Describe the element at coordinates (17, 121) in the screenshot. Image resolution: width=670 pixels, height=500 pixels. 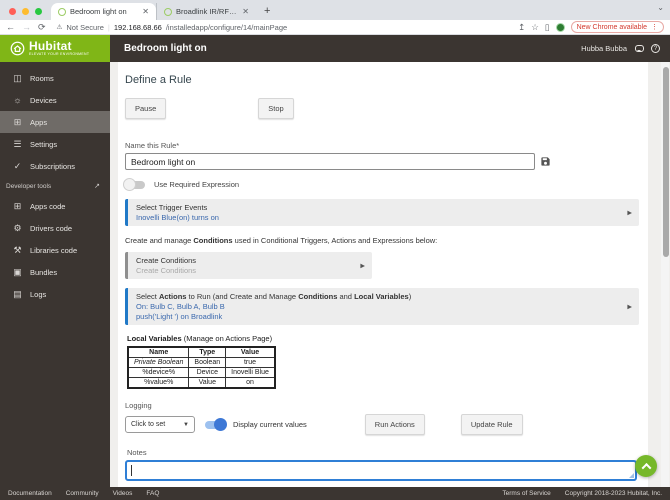
I see `apps-icon: ⊞` at that location.